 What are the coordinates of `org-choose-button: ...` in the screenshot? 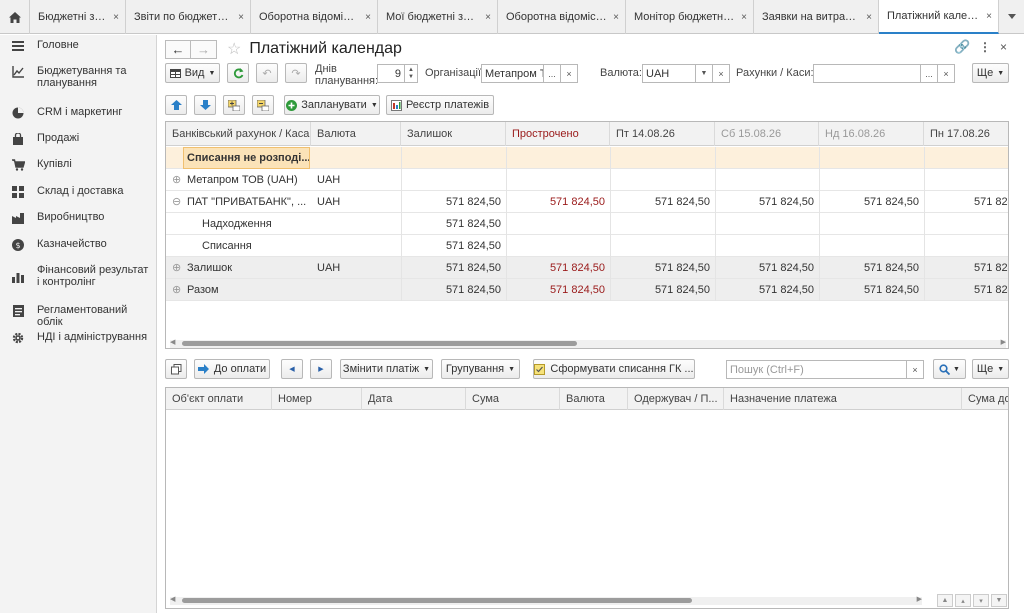 It's located at (552, 73).